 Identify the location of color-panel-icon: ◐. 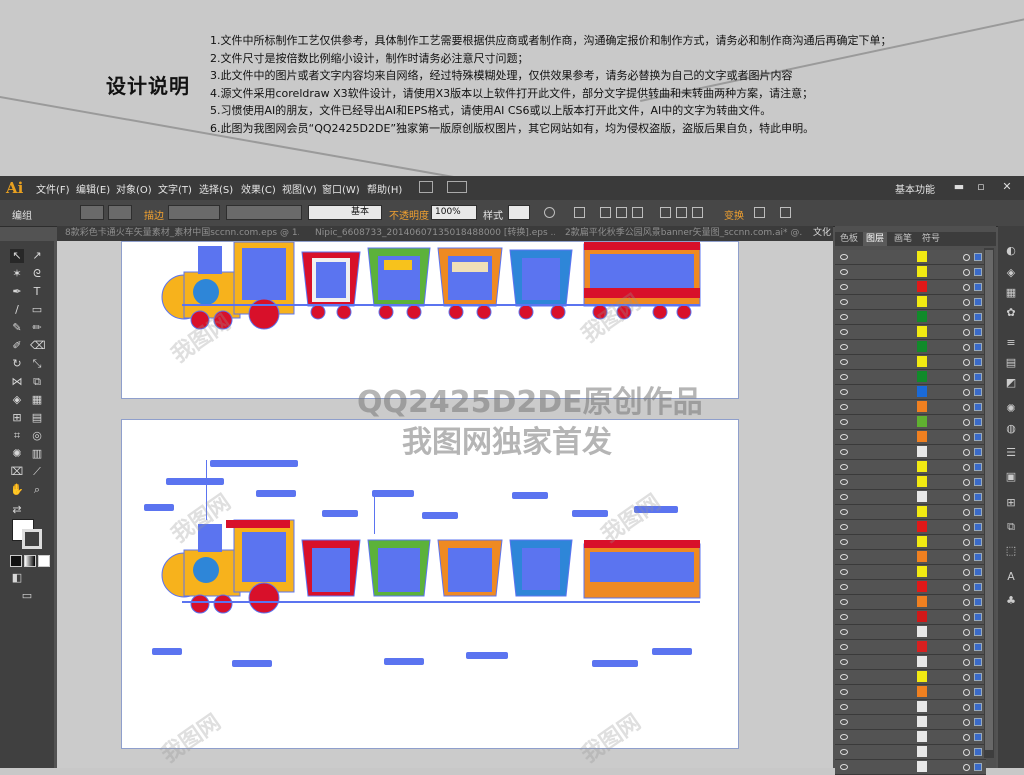
(1011, 251).